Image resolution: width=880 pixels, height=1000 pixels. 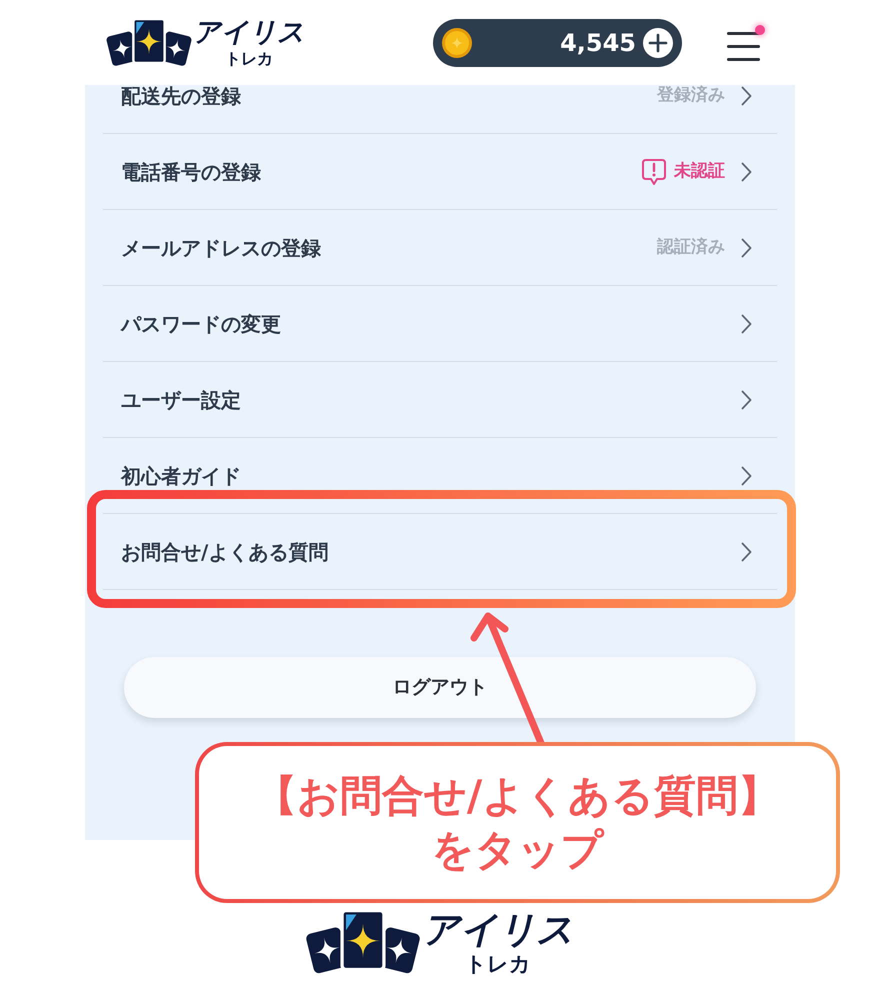 I want to click on menu-item: ユーザー設定, so click(x=440, y=400).